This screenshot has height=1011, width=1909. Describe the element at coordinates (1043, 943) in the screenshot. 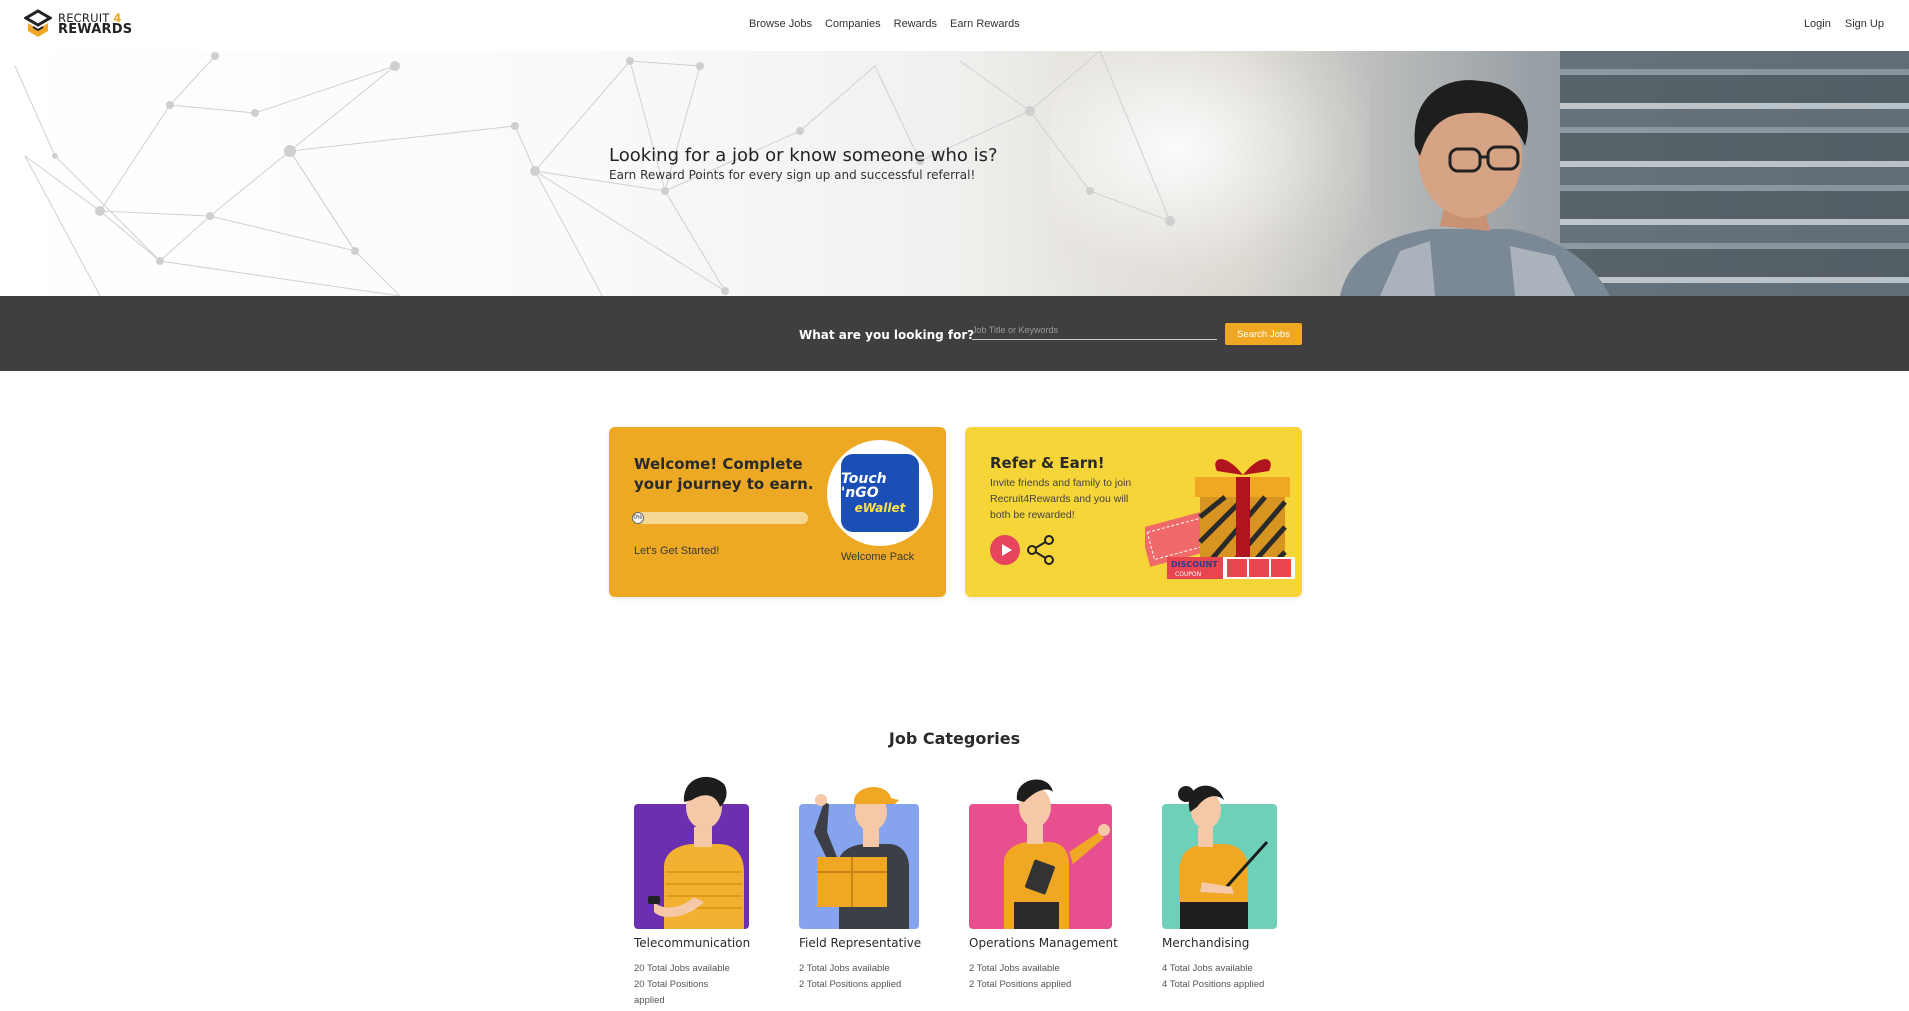

I see `category-name: Operations Management` at that location.